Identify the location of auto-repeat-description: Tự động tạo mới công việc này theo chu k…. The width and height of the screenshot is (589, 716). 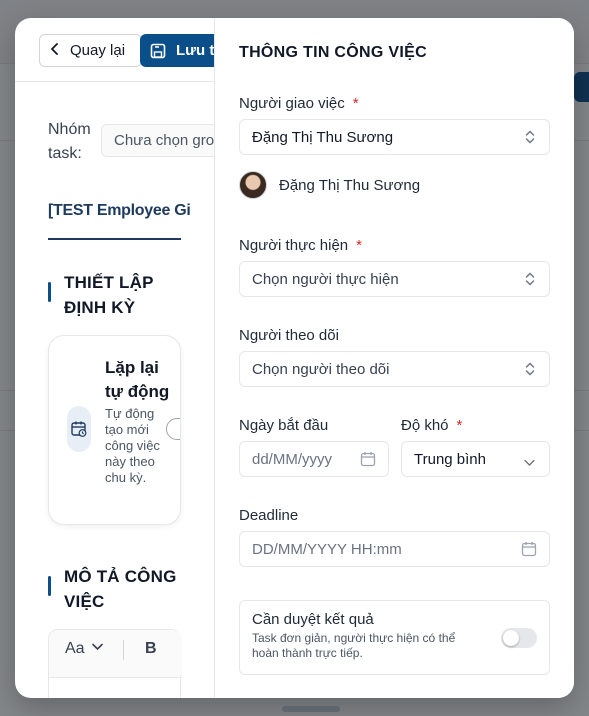
(132, 445).